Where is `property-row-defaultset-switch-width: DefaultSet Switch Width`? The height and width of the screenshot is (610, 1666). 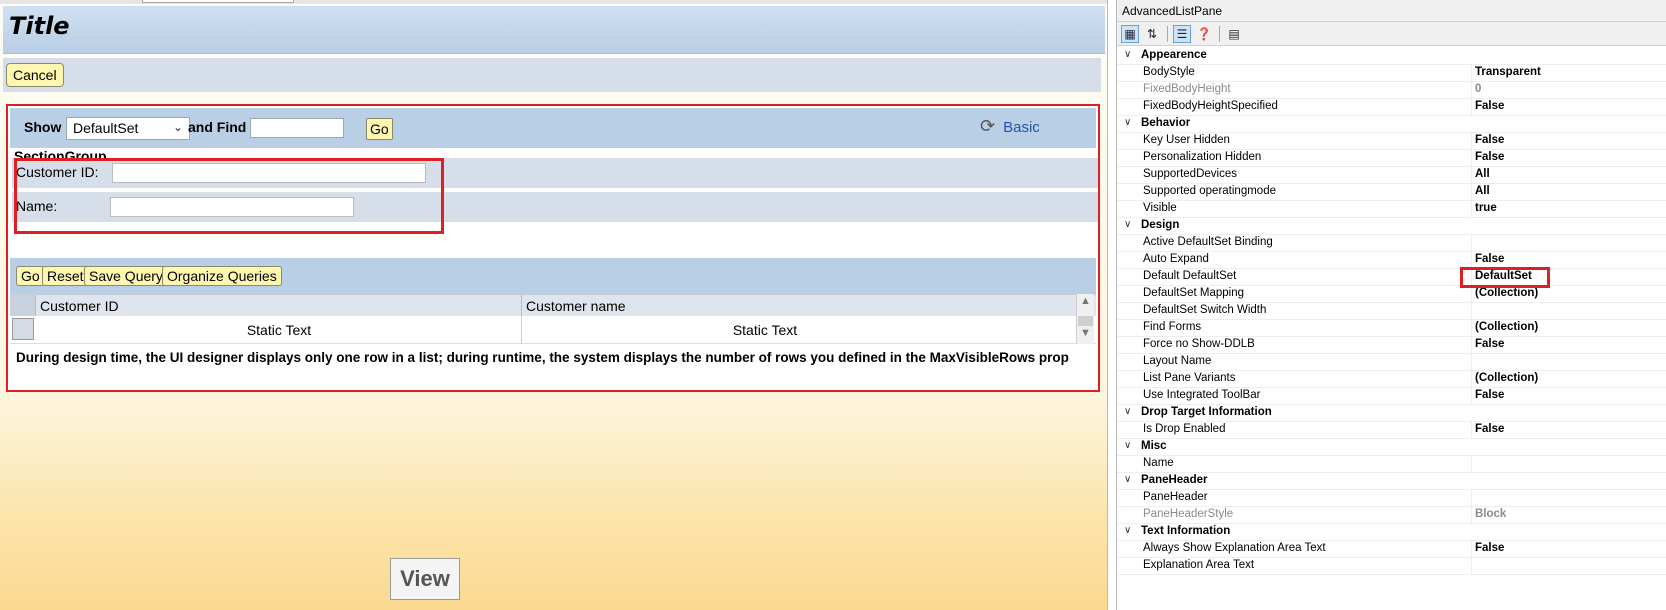 property-row-defaultset-switch-width: DefaultSet Switch Width is located at coordinates (1391, 311).